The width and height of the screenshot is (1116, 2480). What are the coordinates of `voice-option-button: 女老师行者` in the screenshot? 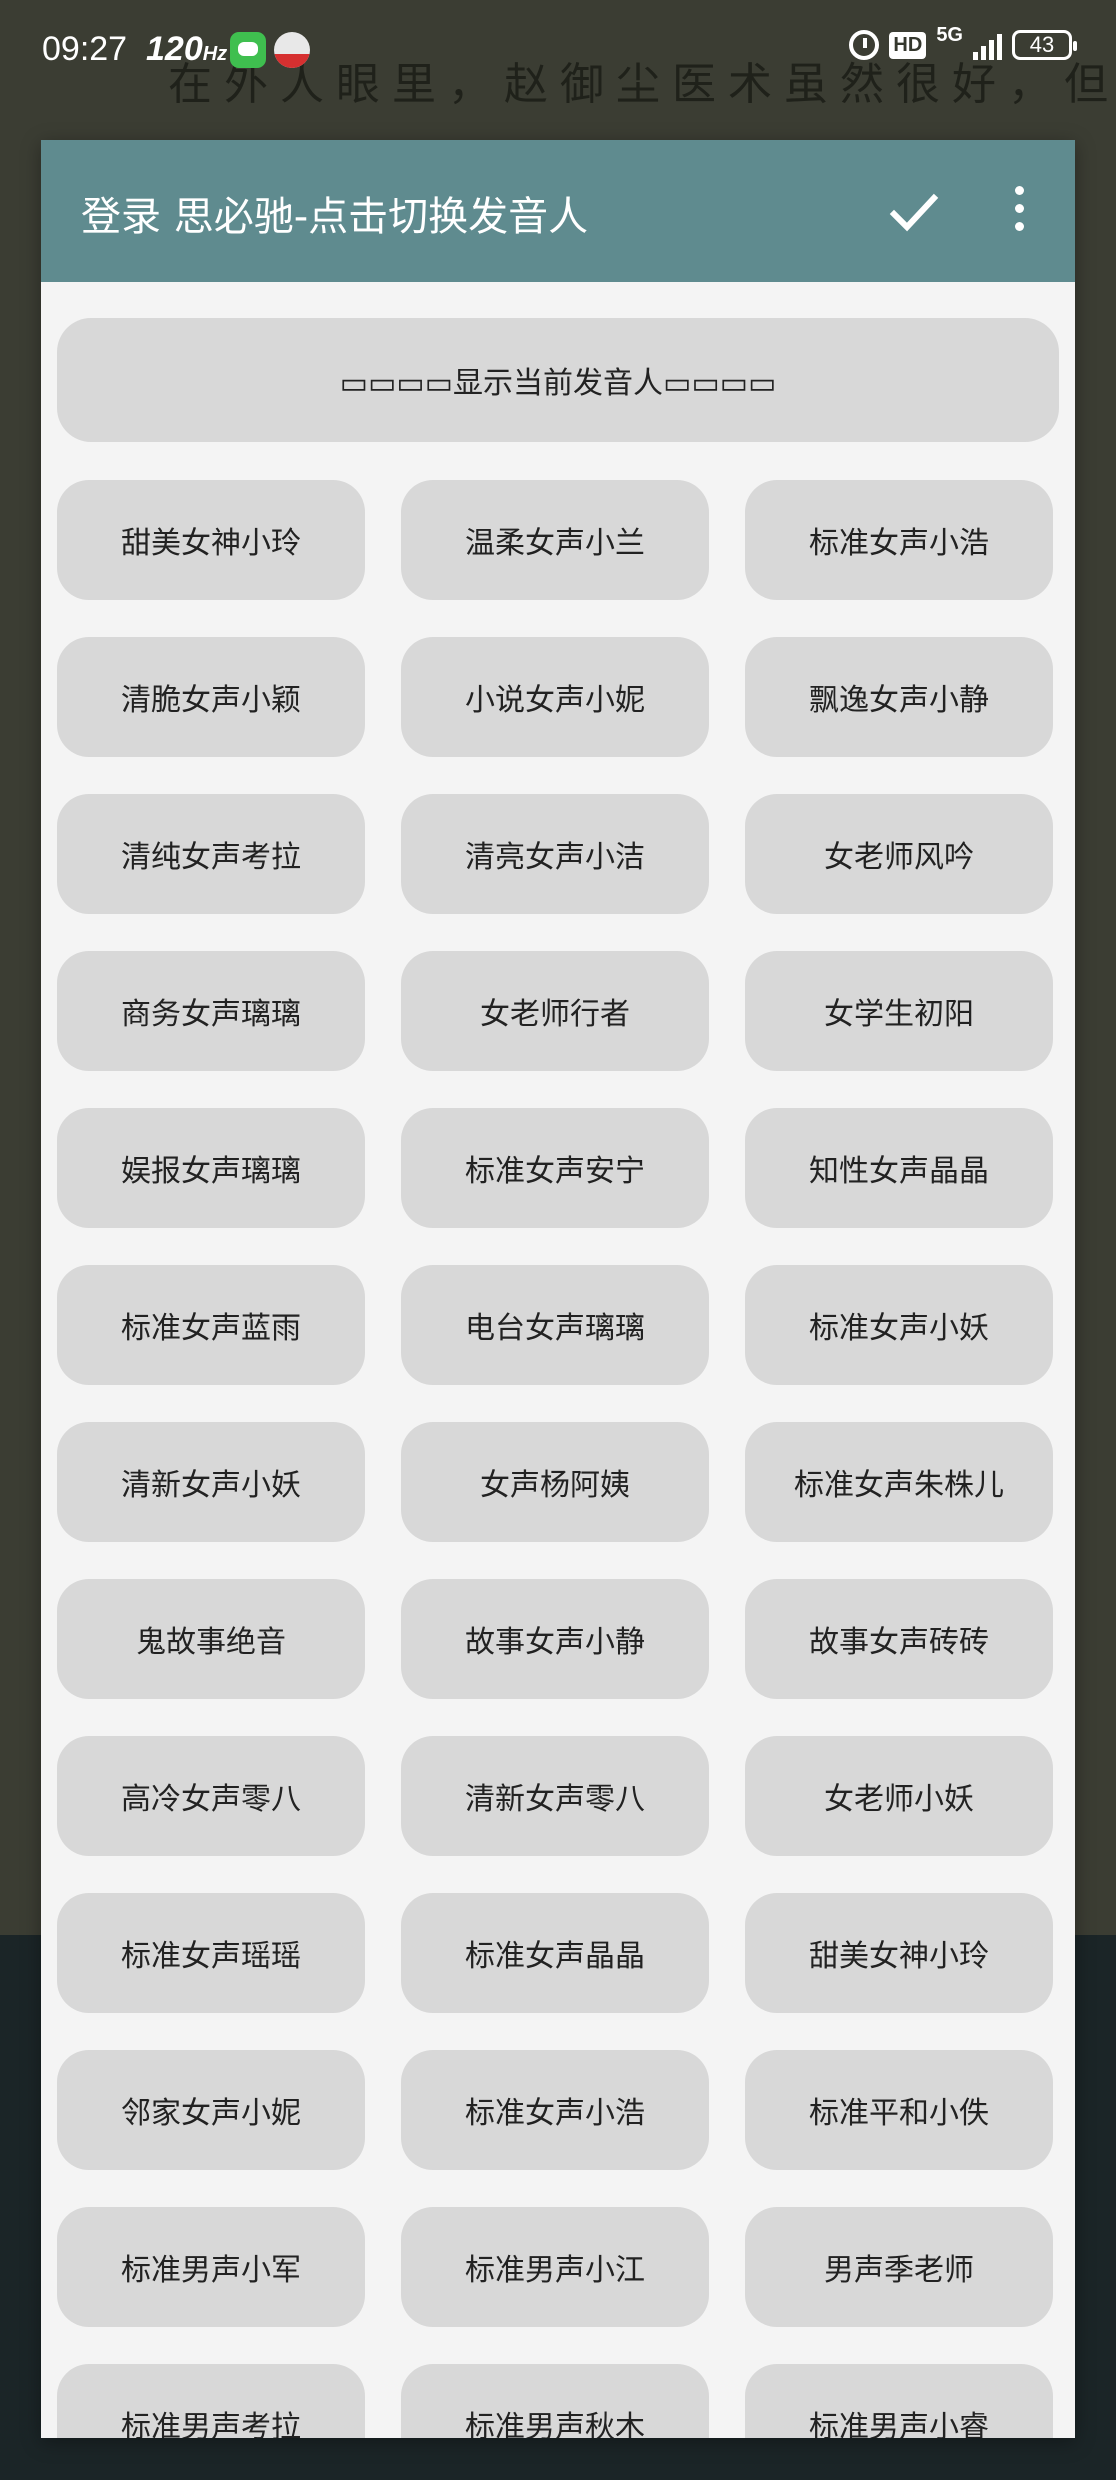 It's located at (555, 1011).